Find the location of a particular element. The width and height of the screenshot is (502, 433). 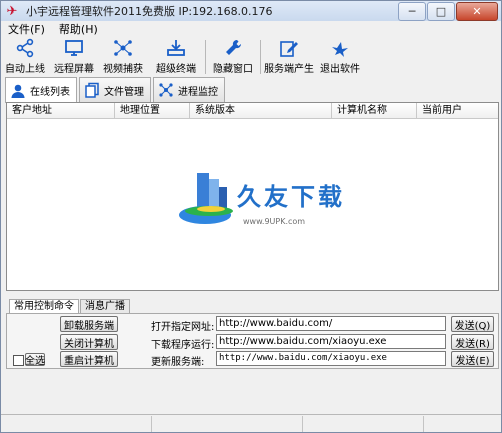

open-url-input: http://www.baidu.com/ is located at coordinates (331, 323).